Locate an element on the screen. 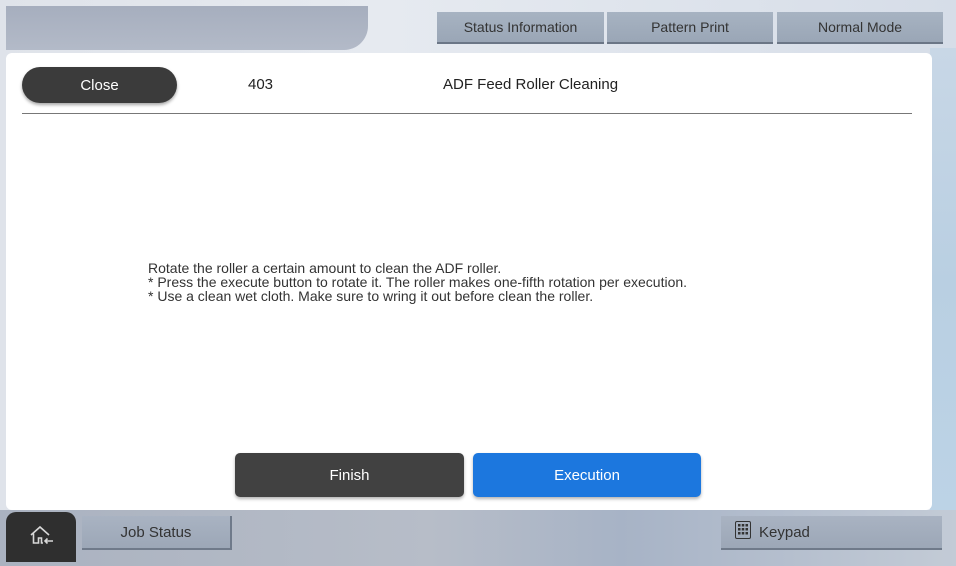  dialog-title: ADF Feed Roller Cleaning is located at coordinates (531, 84).